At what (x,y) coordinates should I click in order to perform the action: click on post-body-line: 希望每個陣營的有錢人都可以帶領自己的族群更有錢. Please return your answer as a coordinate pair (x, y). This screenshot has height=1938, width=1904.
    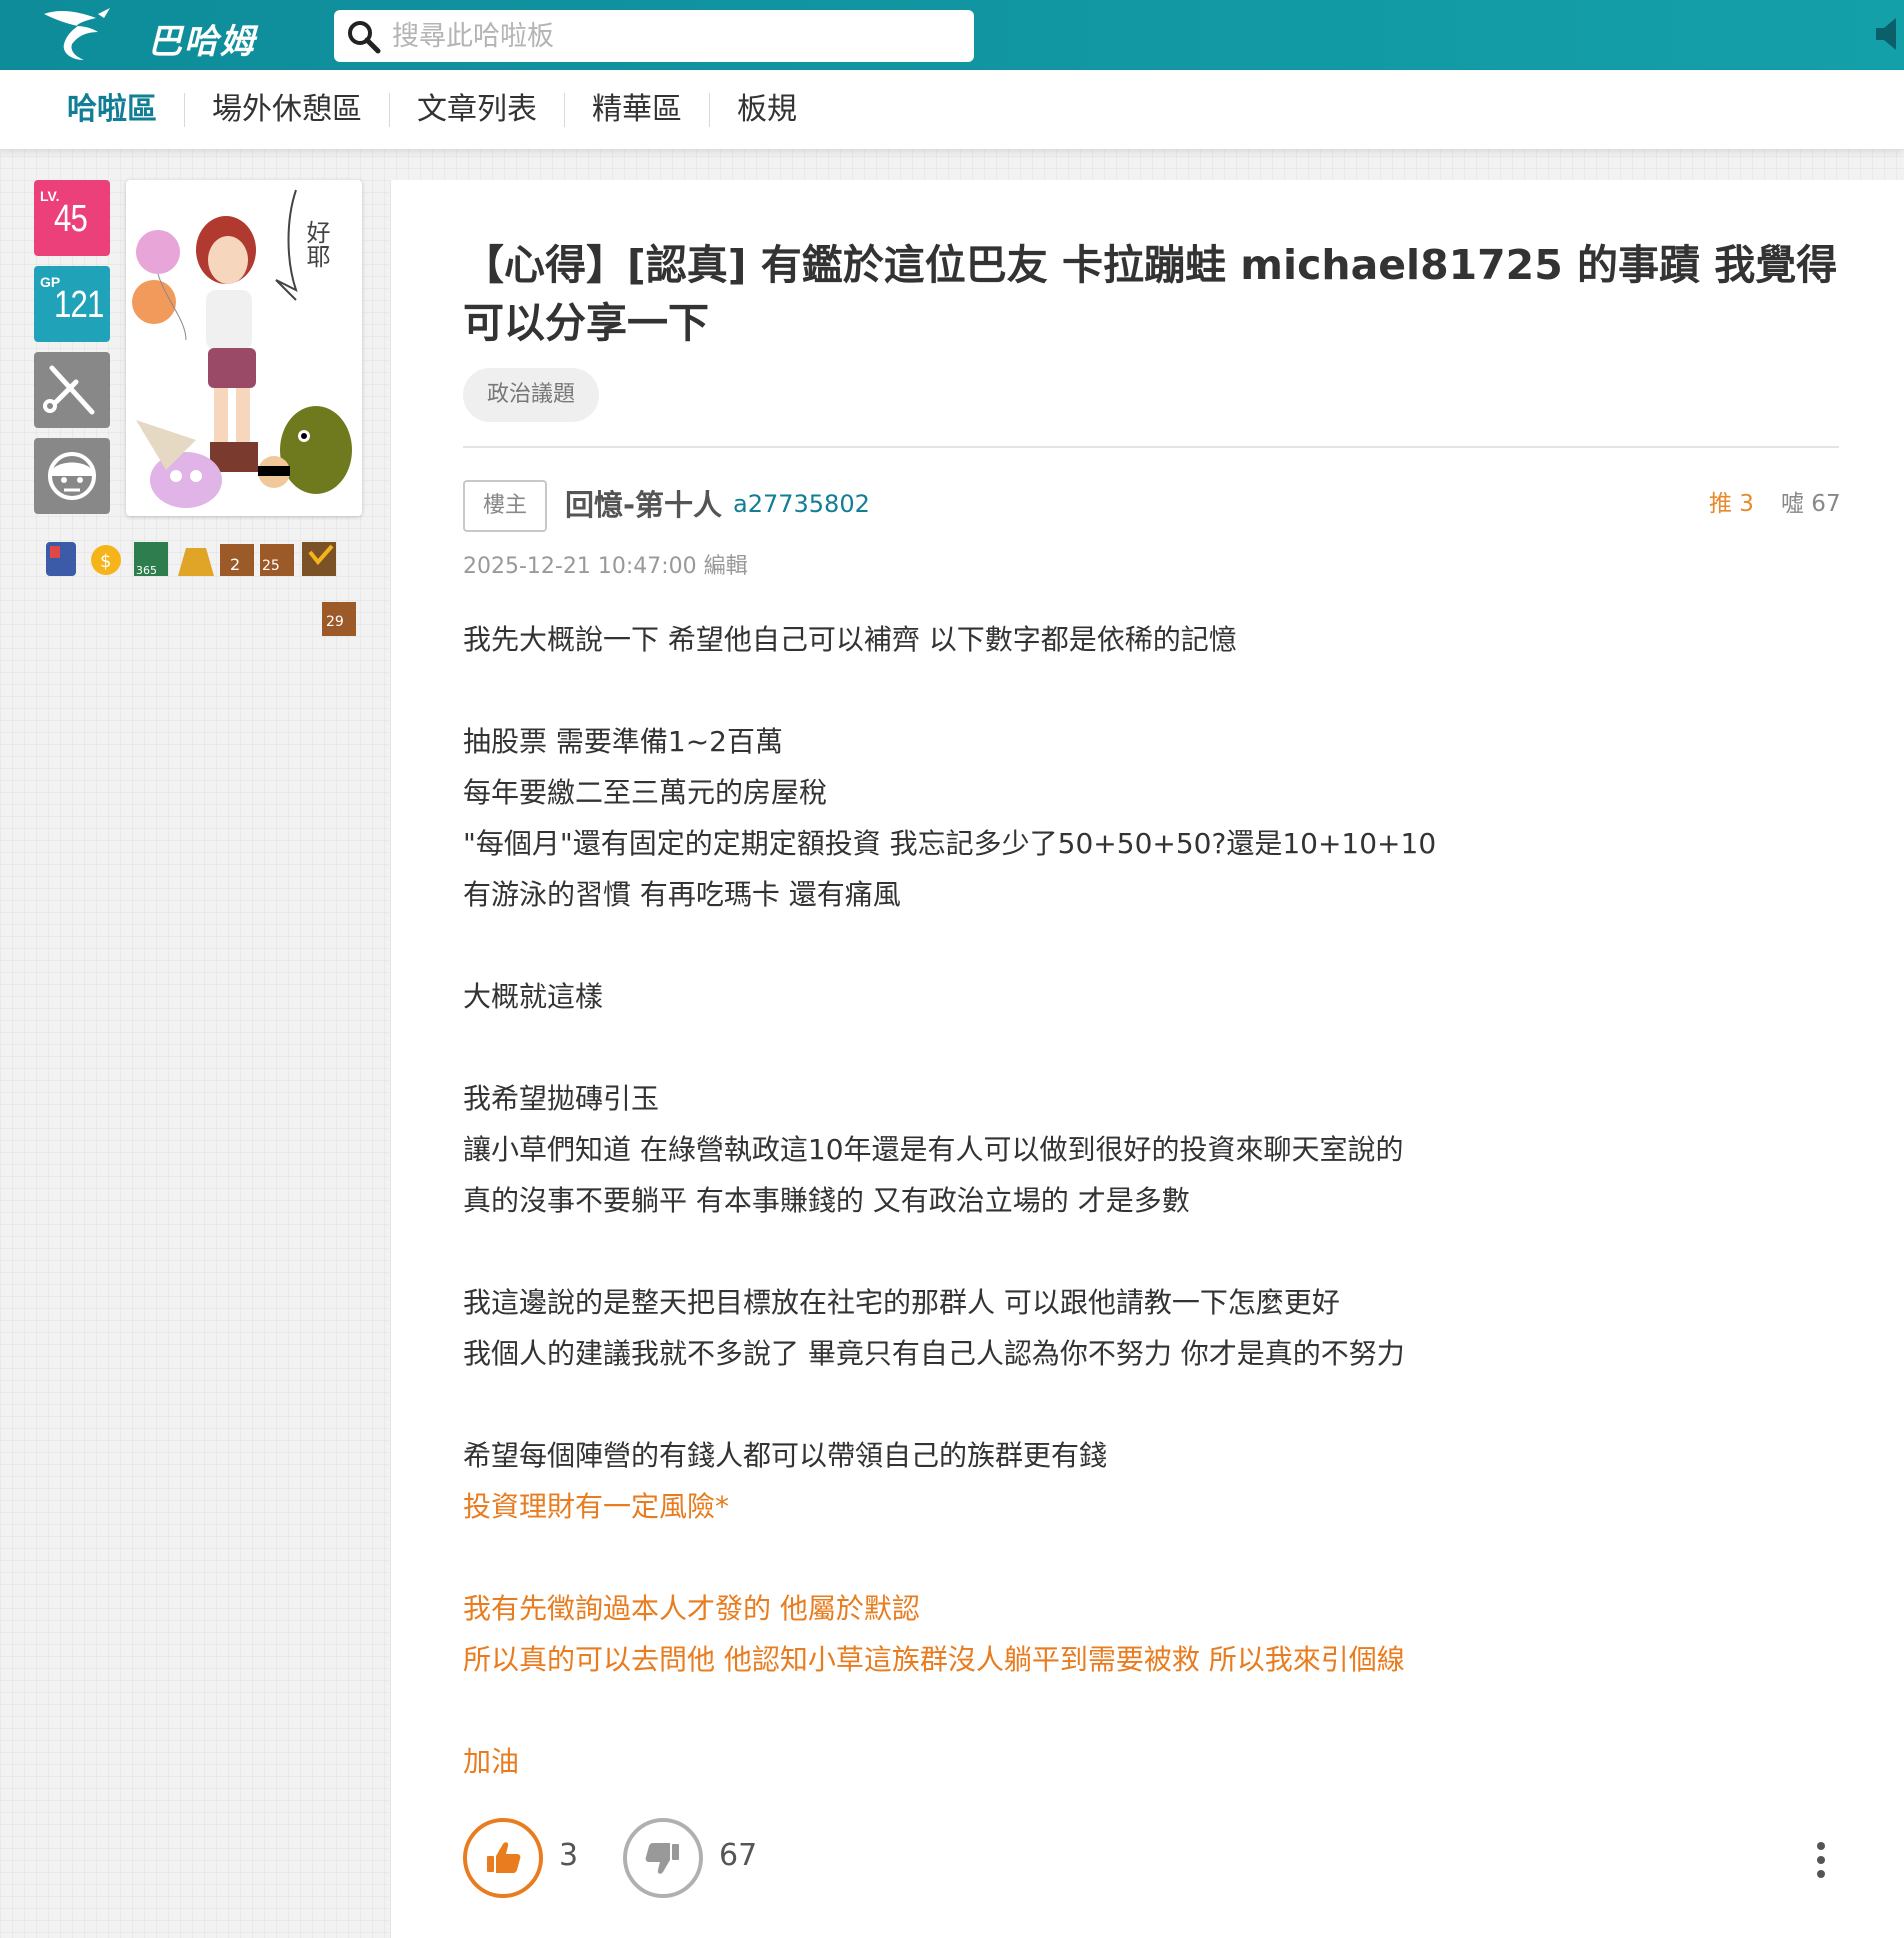
    Looking at the image, I should click on (785, 1455).